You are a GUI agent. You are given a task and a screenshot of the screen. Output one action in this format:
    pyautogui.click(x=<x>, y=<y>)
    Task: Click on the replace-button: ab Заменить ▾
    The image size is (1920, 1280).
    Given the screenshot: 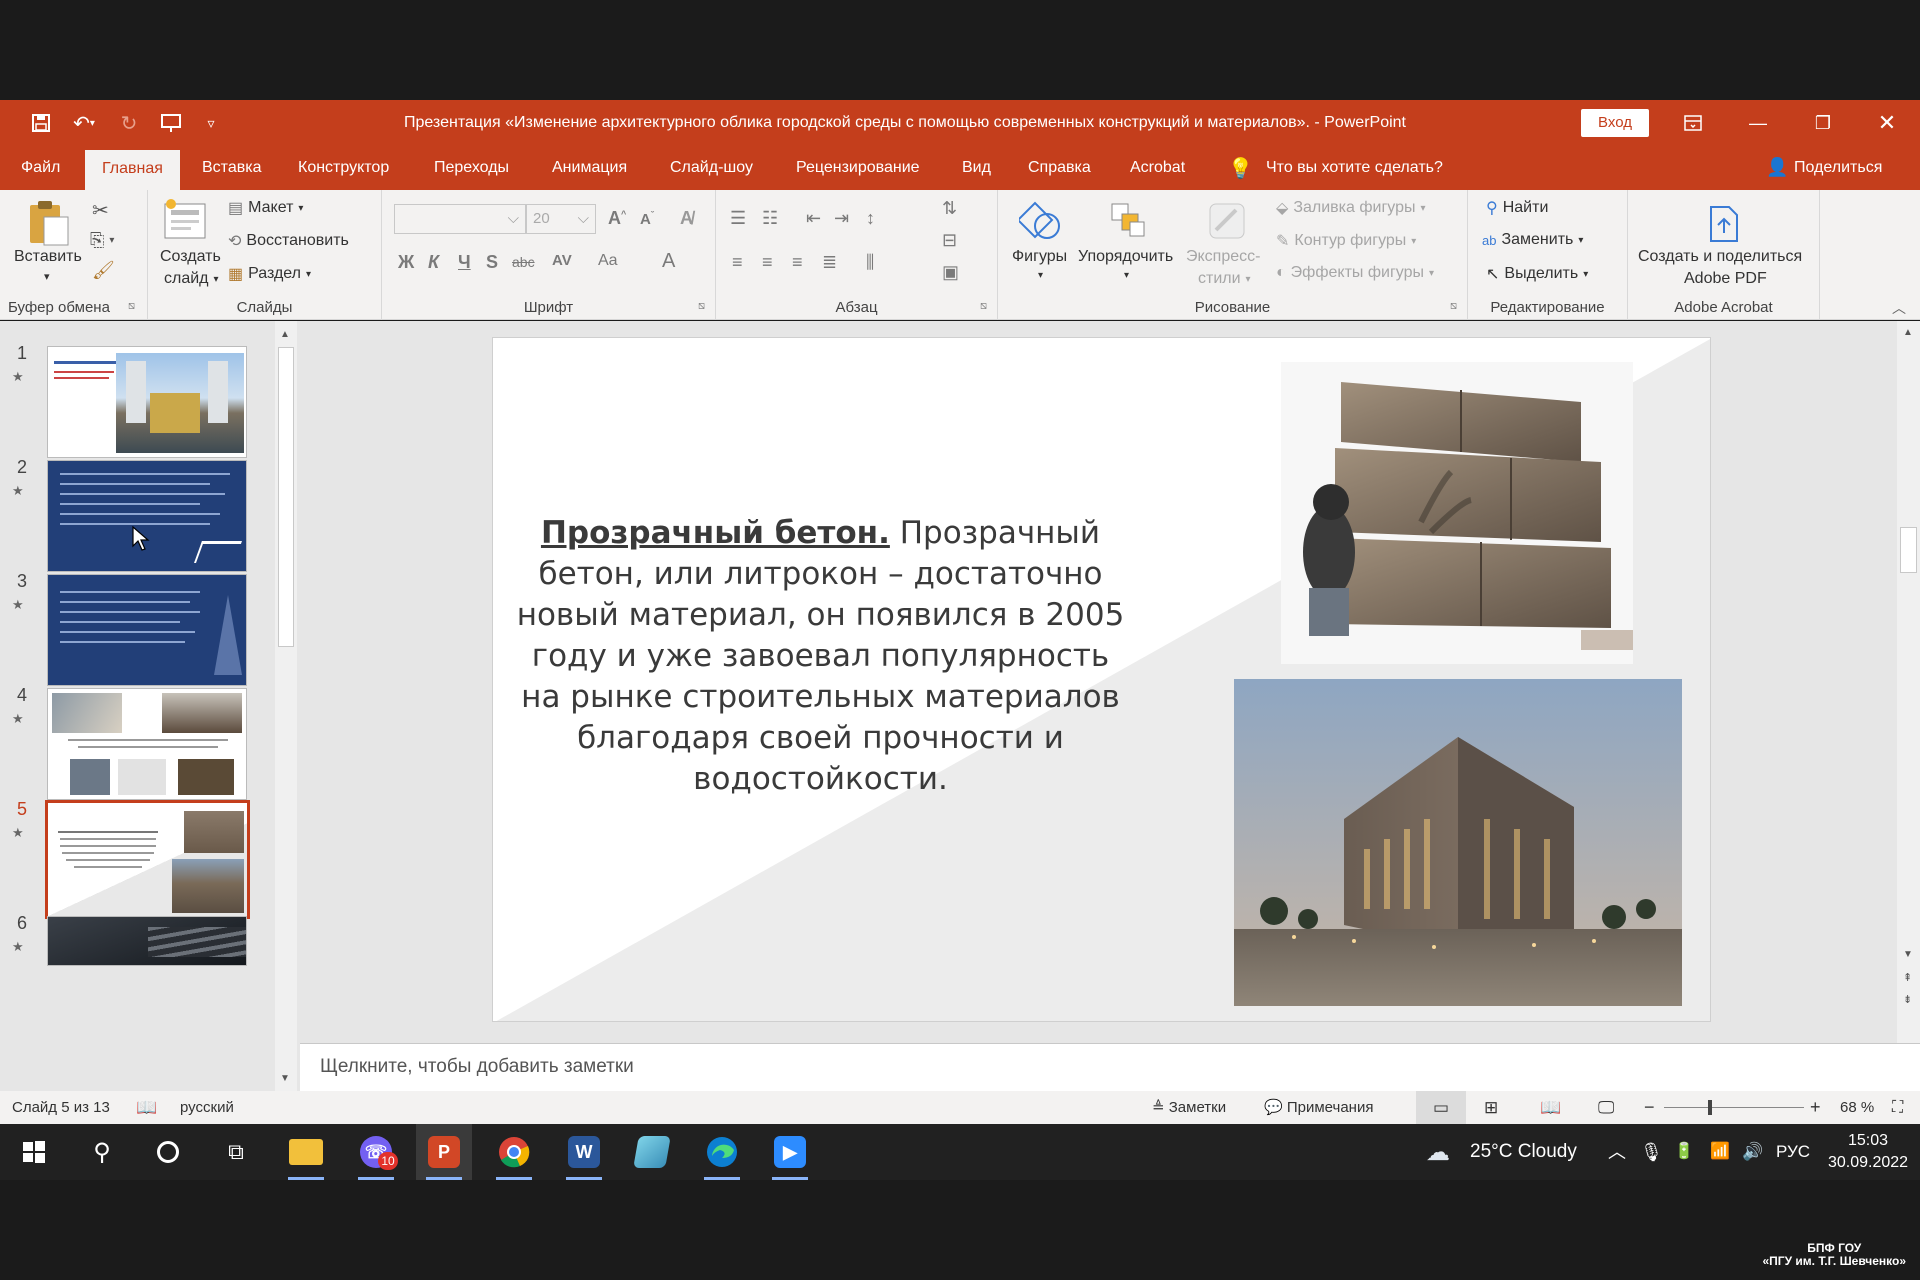 What is the action you would take?
    pyautogui.click(x=1532, y=240)
    